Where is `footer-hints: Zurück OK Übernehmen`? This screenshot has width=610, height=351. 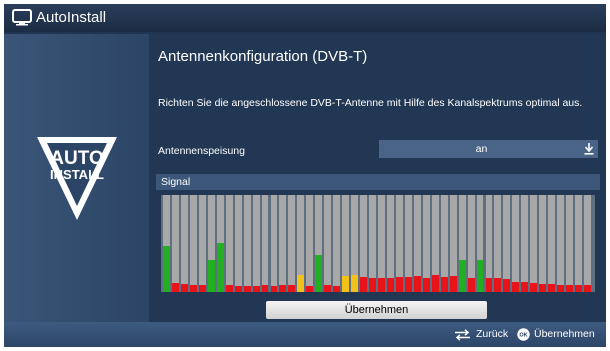 footer-hints: Zurück OK Übernehmen is located at coordinates (305, 334).